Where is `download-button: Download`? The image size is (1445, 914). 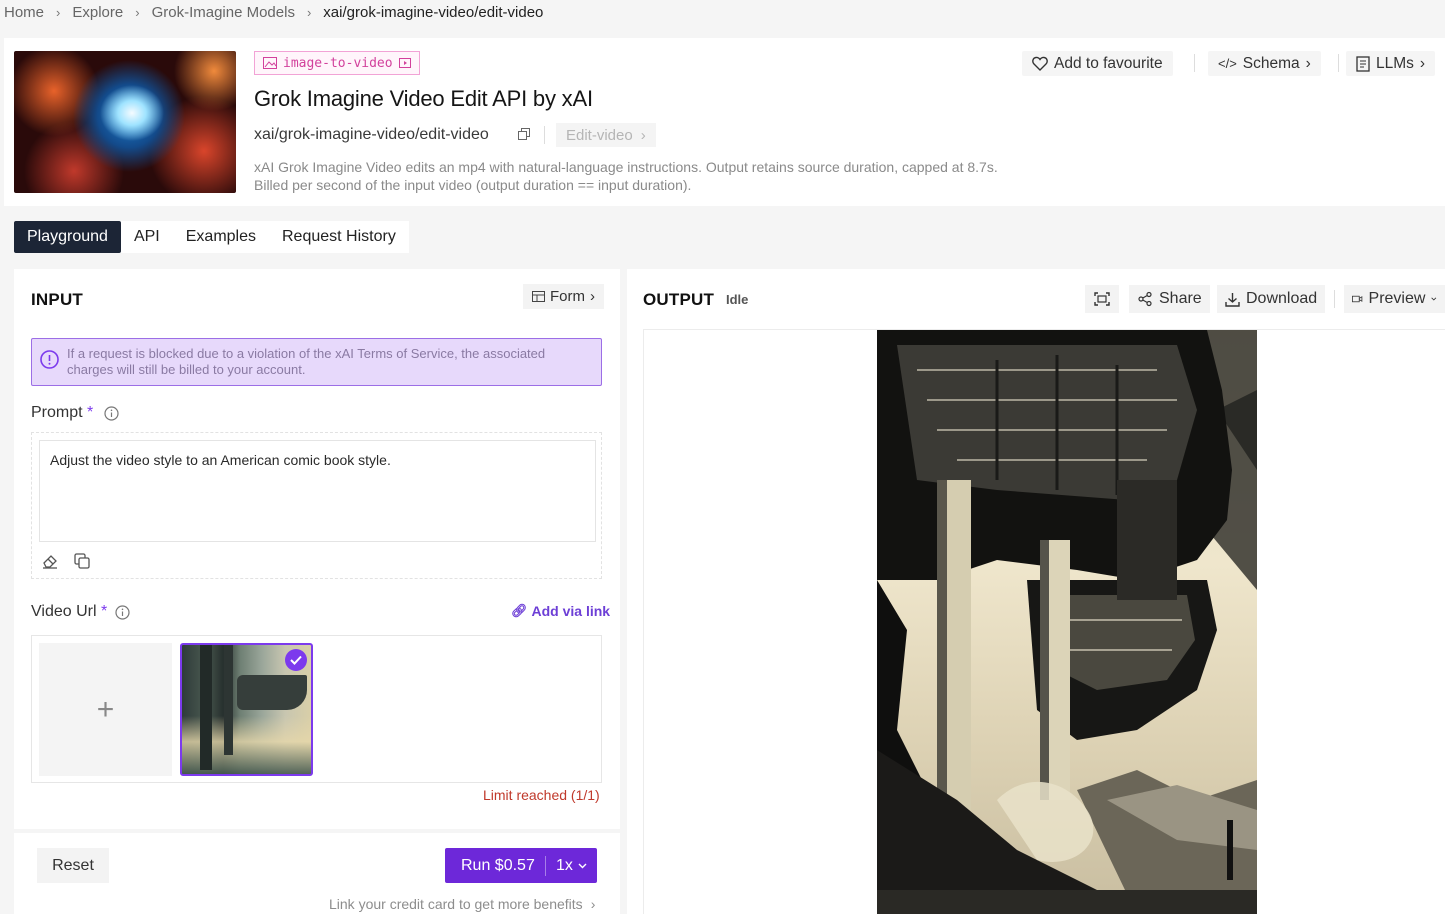
download-button: Download is located at coordinates (1271, 299).